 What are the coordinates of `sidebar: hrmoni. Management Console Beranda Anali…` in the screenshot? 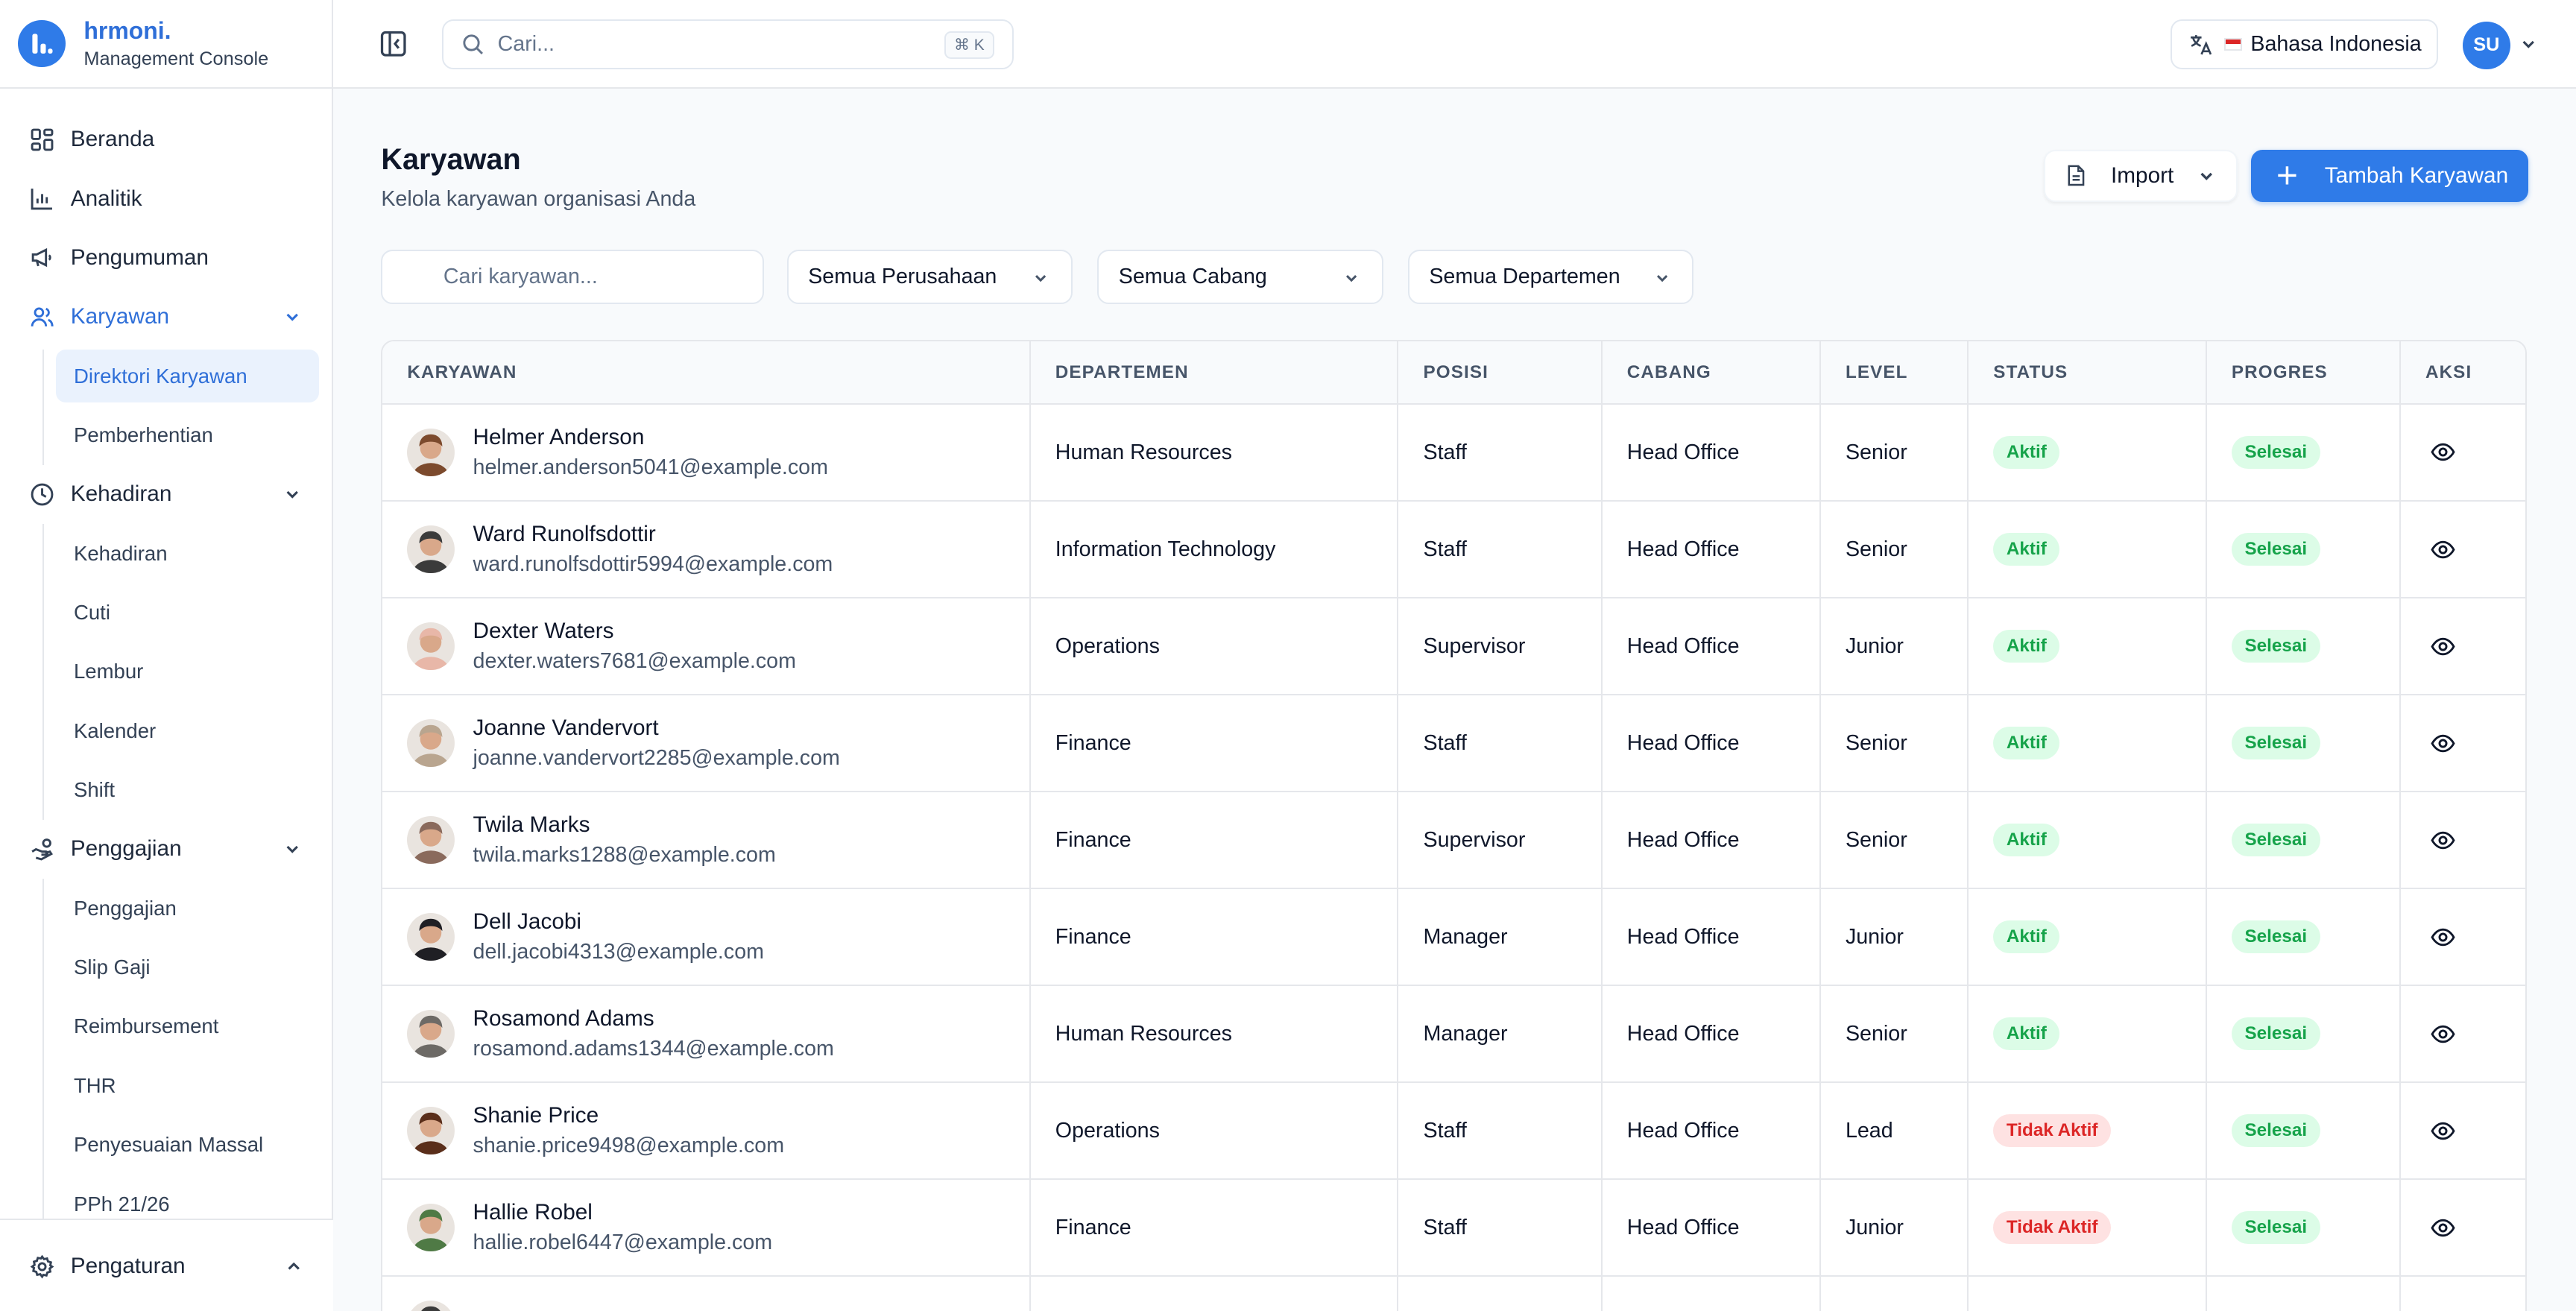 It's located at (167, 655).